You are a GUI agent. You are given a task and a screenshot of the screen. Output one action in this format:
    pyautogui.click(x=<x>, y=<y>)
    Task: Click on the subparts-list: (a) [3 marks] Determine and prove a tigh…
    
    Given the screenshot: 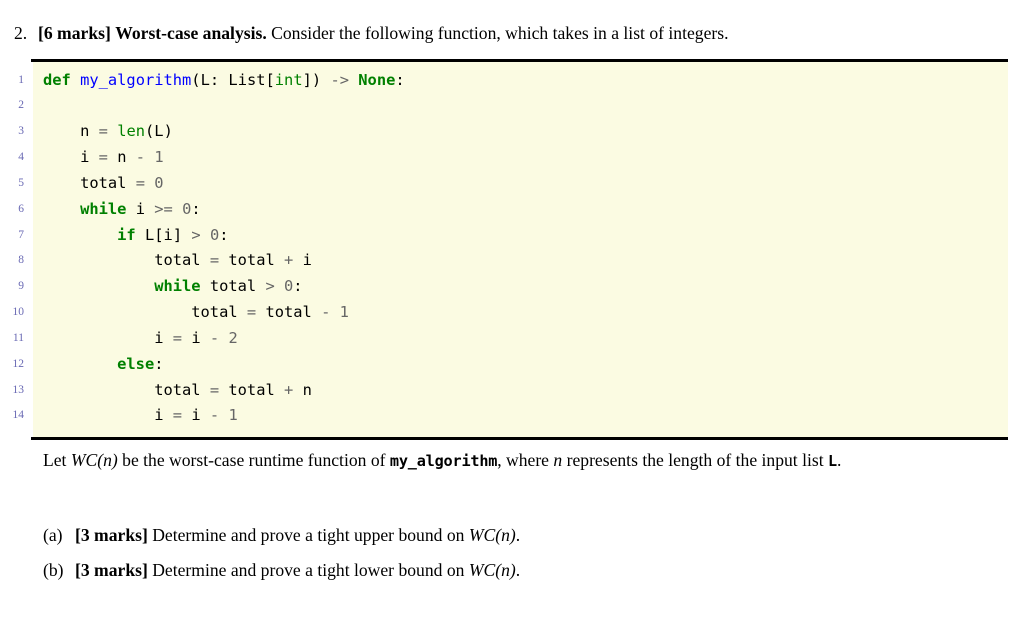 What is the action you would take?
    pyautogui.click(x=525, y=559)
    